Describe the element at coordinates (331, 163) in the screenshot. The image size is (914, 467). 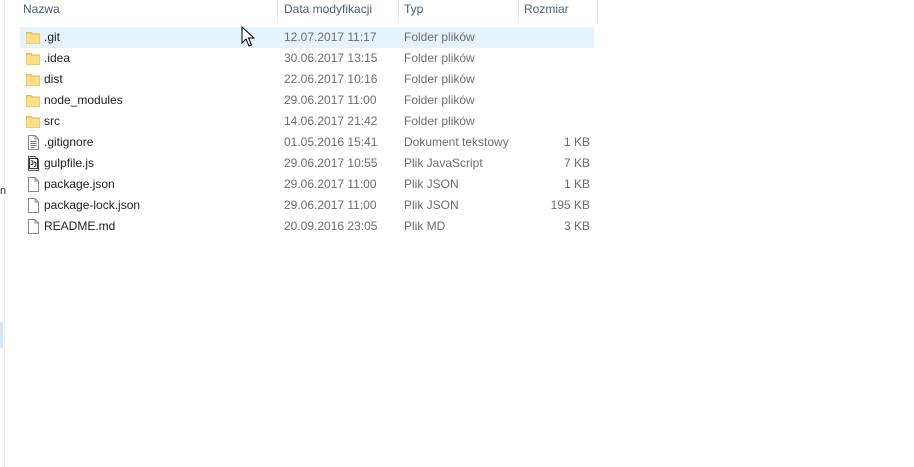
I see `file-date: 29.06.2017 10:55` at that location.